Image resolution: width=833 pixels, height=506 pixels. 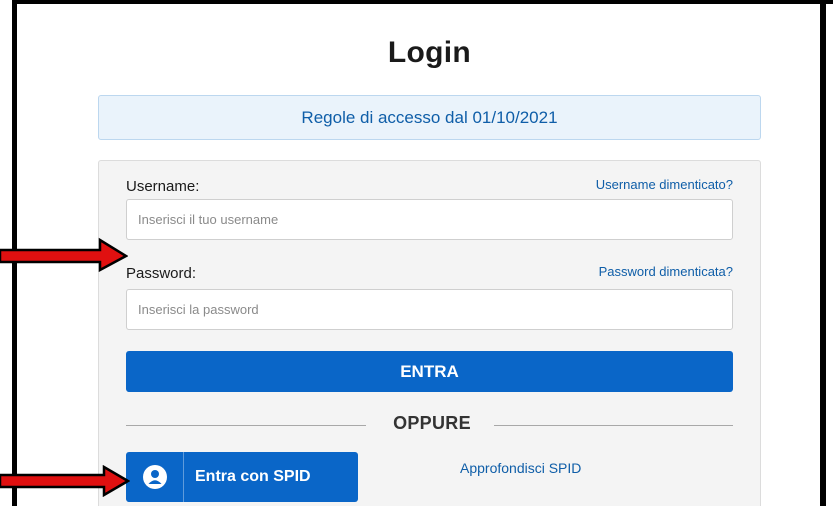 What do you see at coordinates (613, 425) in the screenshot?
I see `divider-line-right` at bounding box center [613, 425].